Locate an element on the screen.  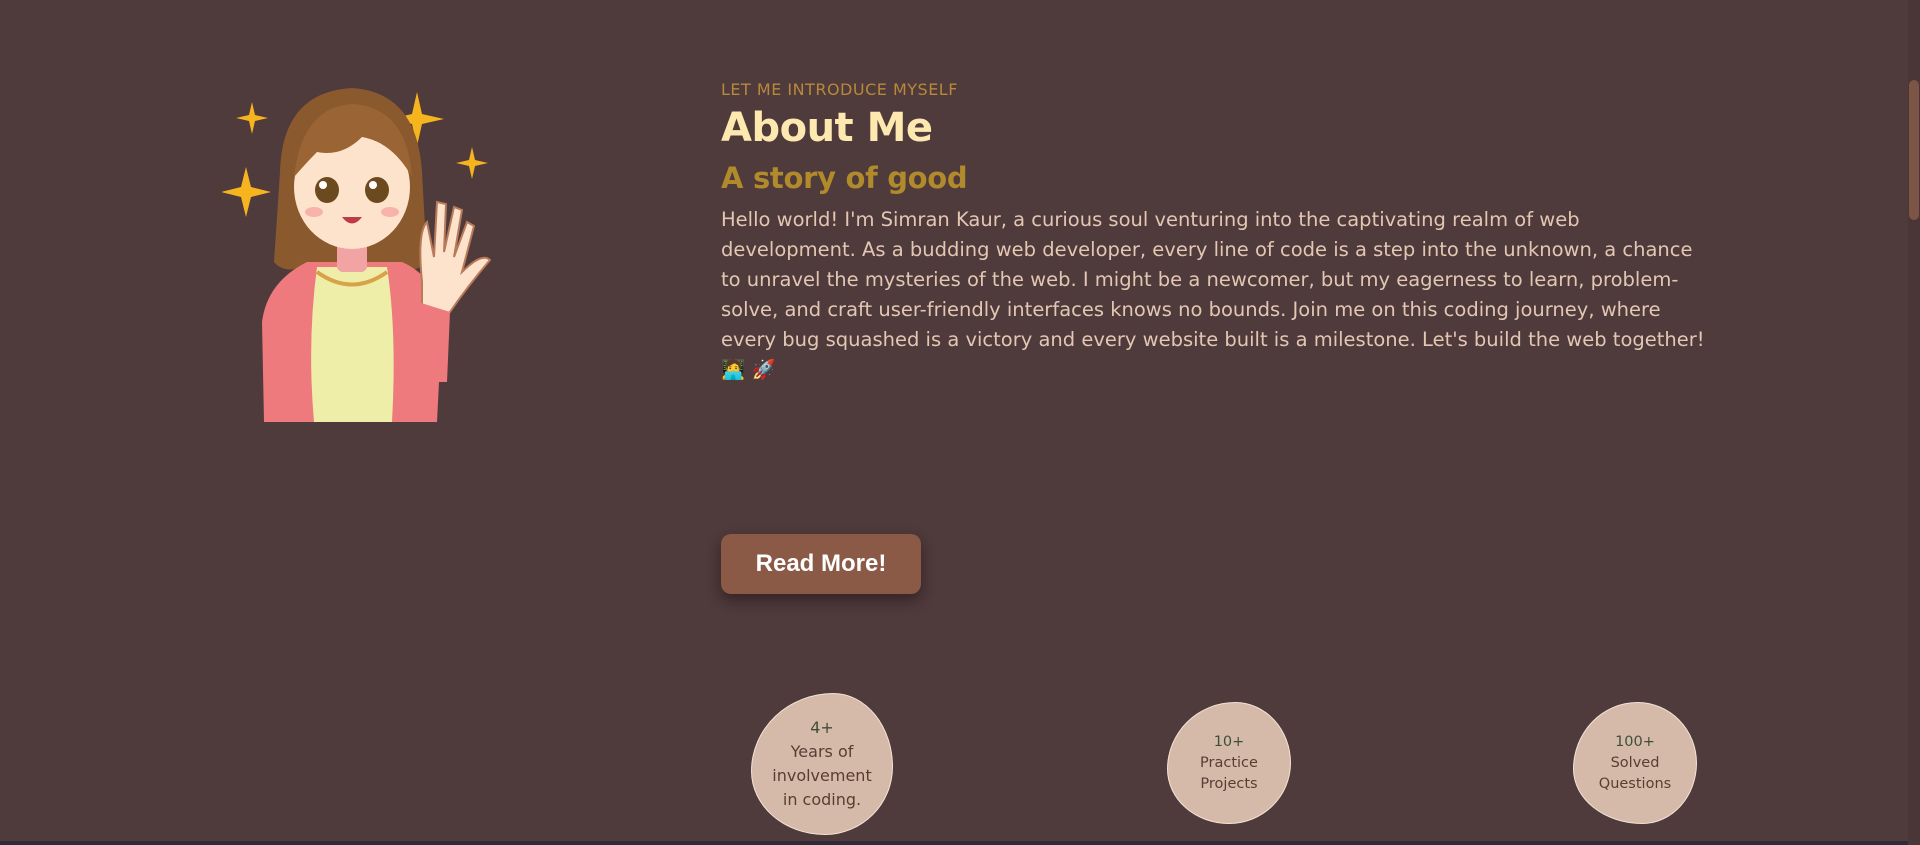
stat-value: 4+ is located at coordinates (822, 727).